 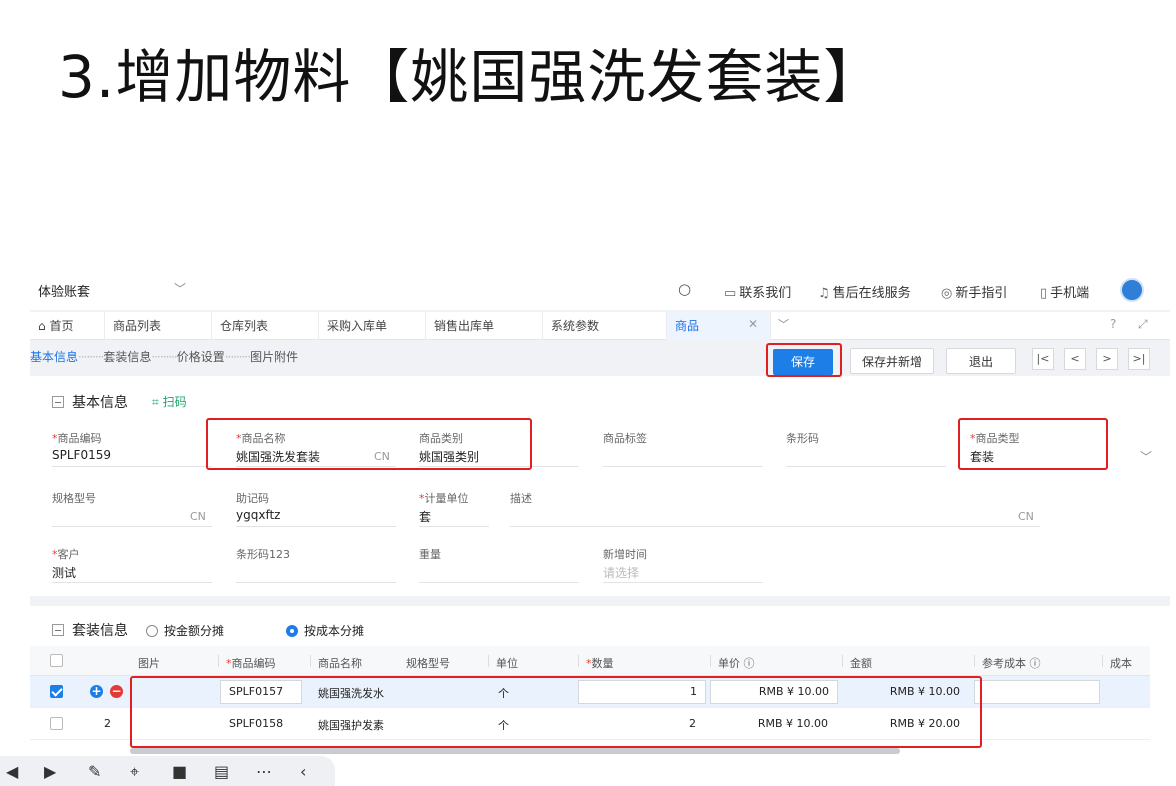 What do you see at coordinates (244, 326) in the screenshot?
I see `tab-label: 仓库列表` at bounding box center [244, 326].